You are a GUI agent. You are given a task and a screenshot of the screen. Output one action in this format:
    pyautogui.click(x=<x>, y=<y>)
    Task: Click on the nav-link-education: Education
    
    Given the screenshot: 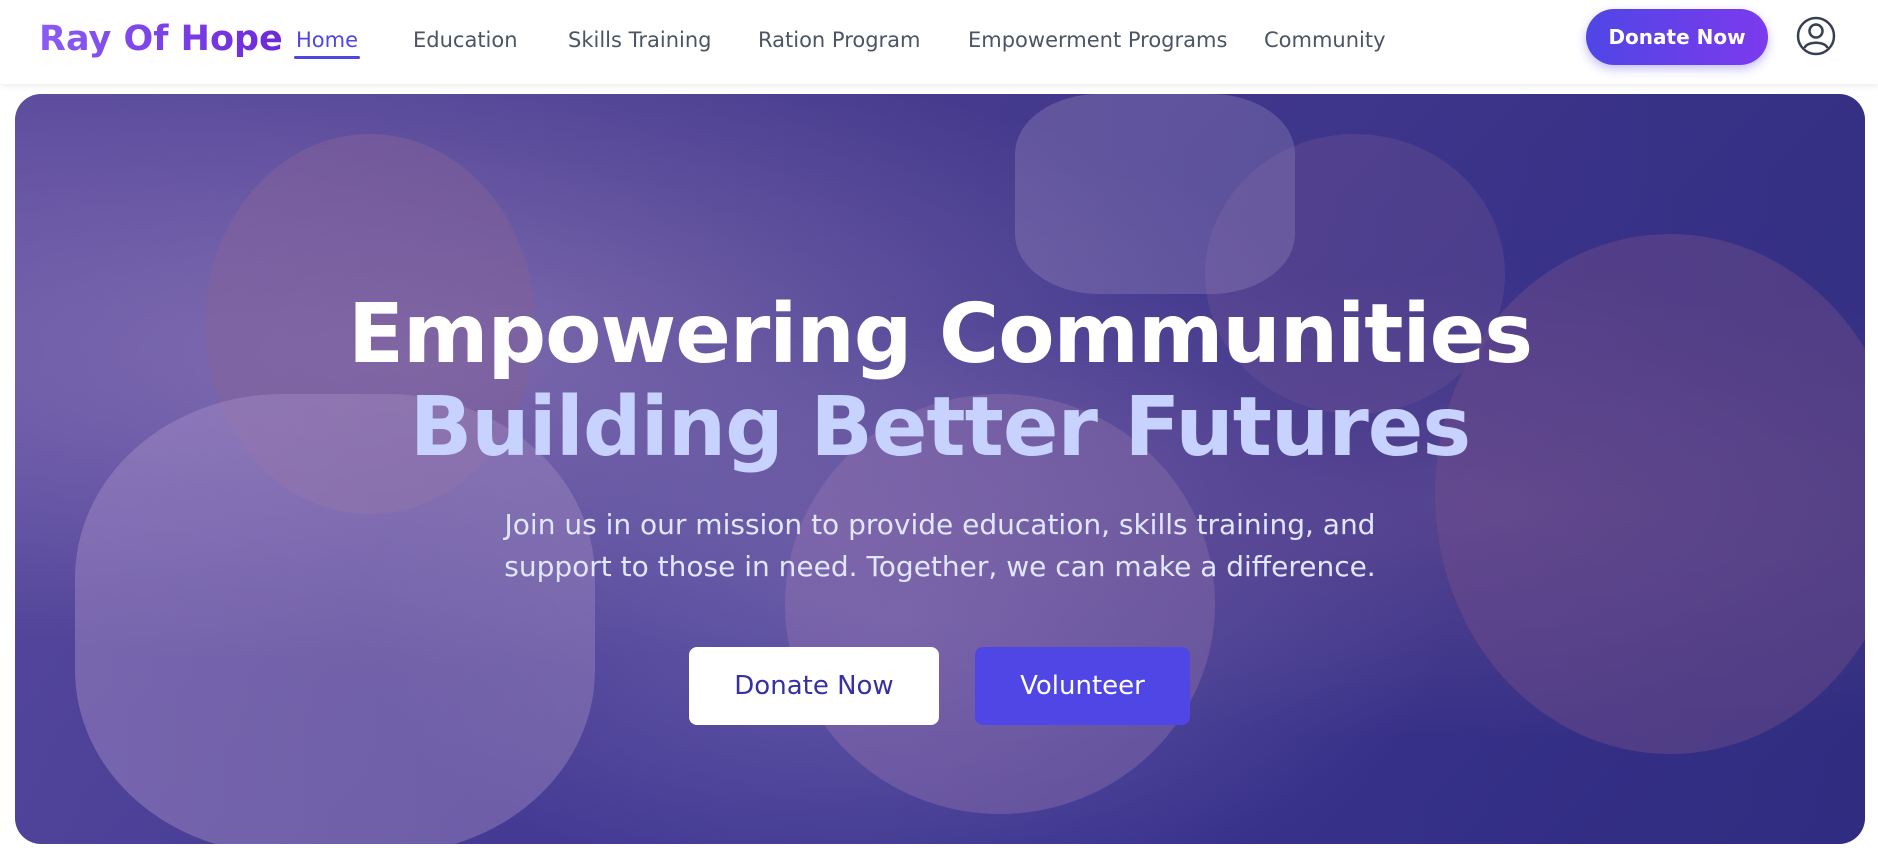 What is the action you would take?
    pyautogui.click(x=465, y=40)
    